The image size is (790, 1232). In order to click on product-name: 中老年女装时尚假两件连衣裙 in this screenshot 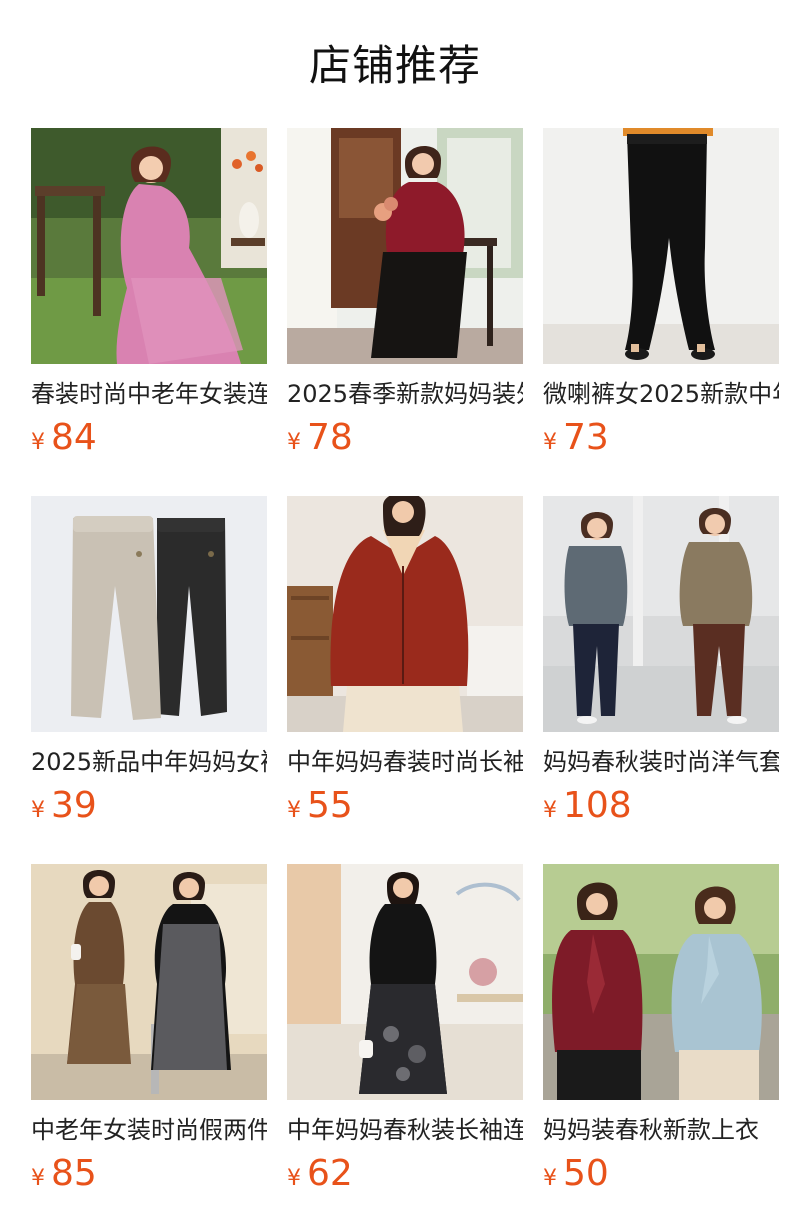, I will do `click(149, 1130)`.